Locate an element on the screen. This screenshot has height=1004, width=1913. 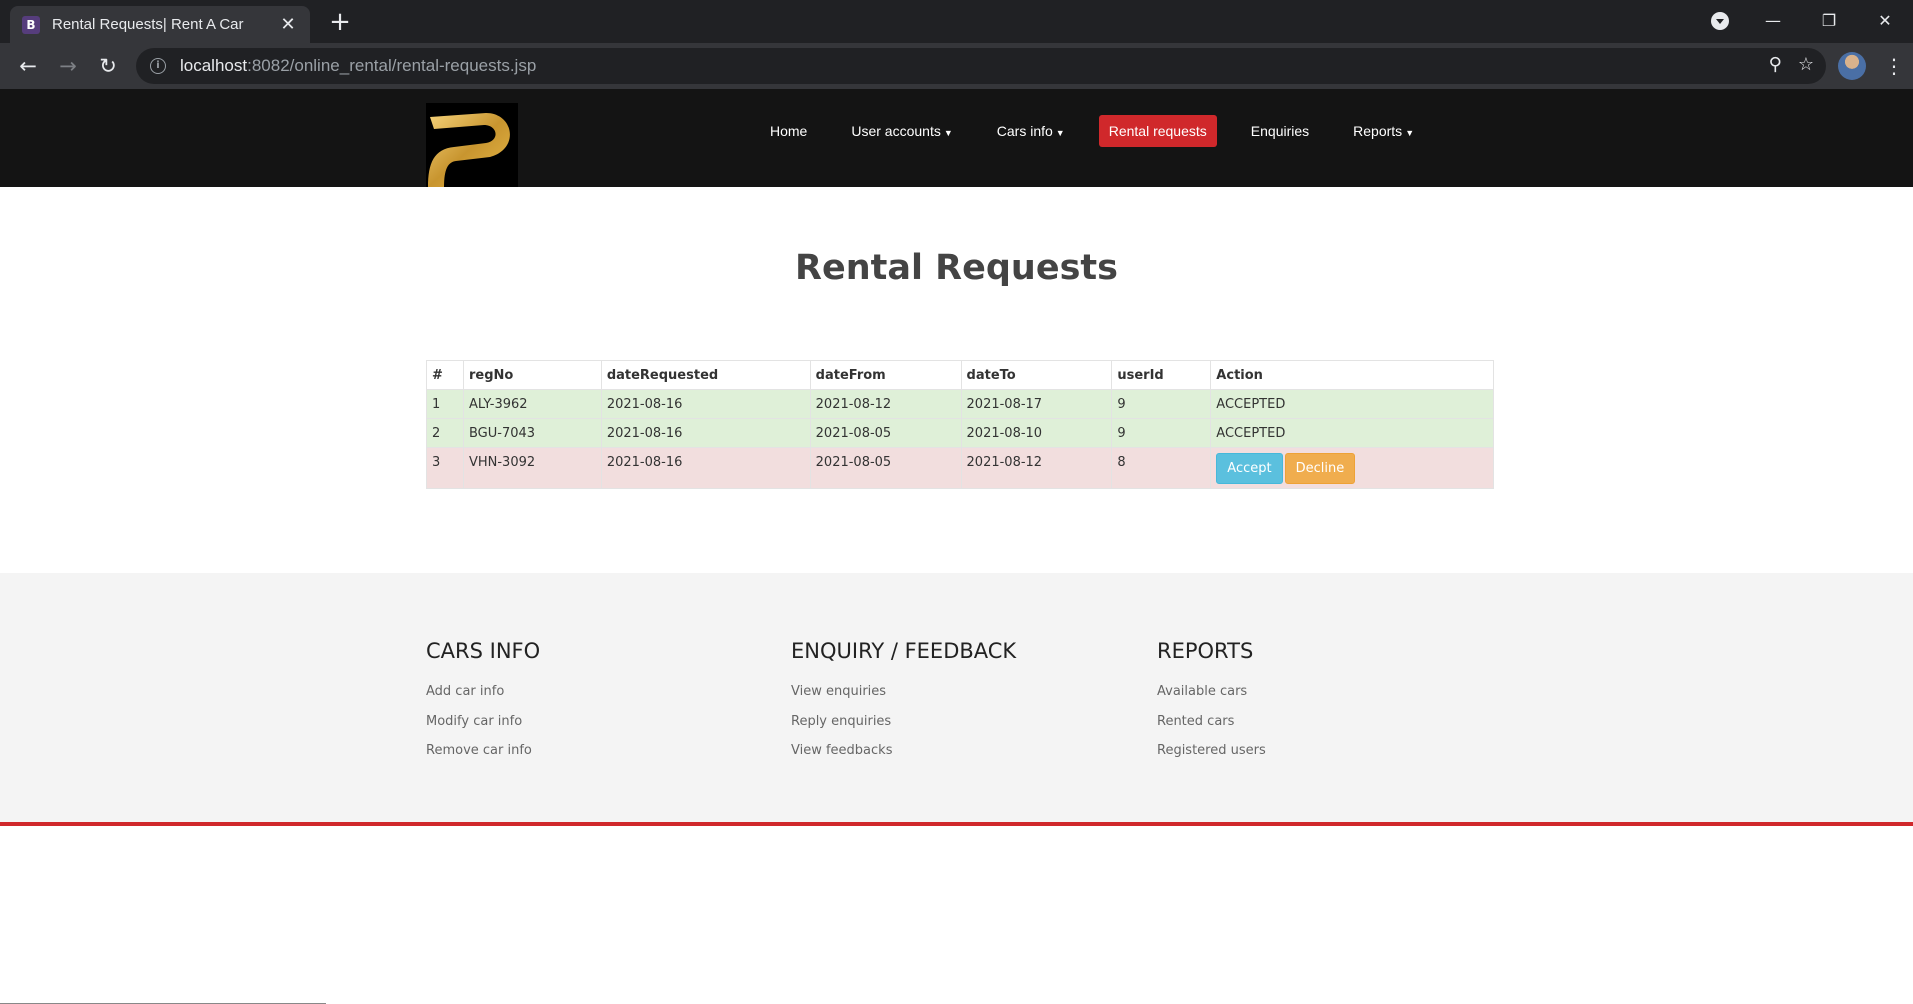
bootstrap-favicon-icon: B is located at coordinates (31, 24).